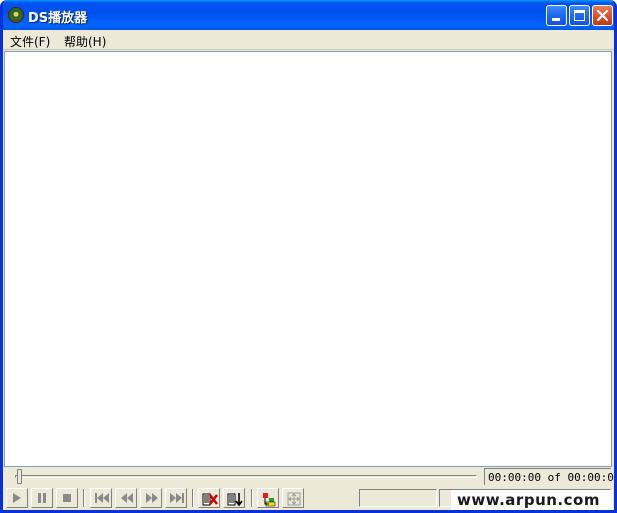  What do you see at coordinates (556, 19) in the screenshot?
I see `minimize-icon` at bounding box center [556, 19].